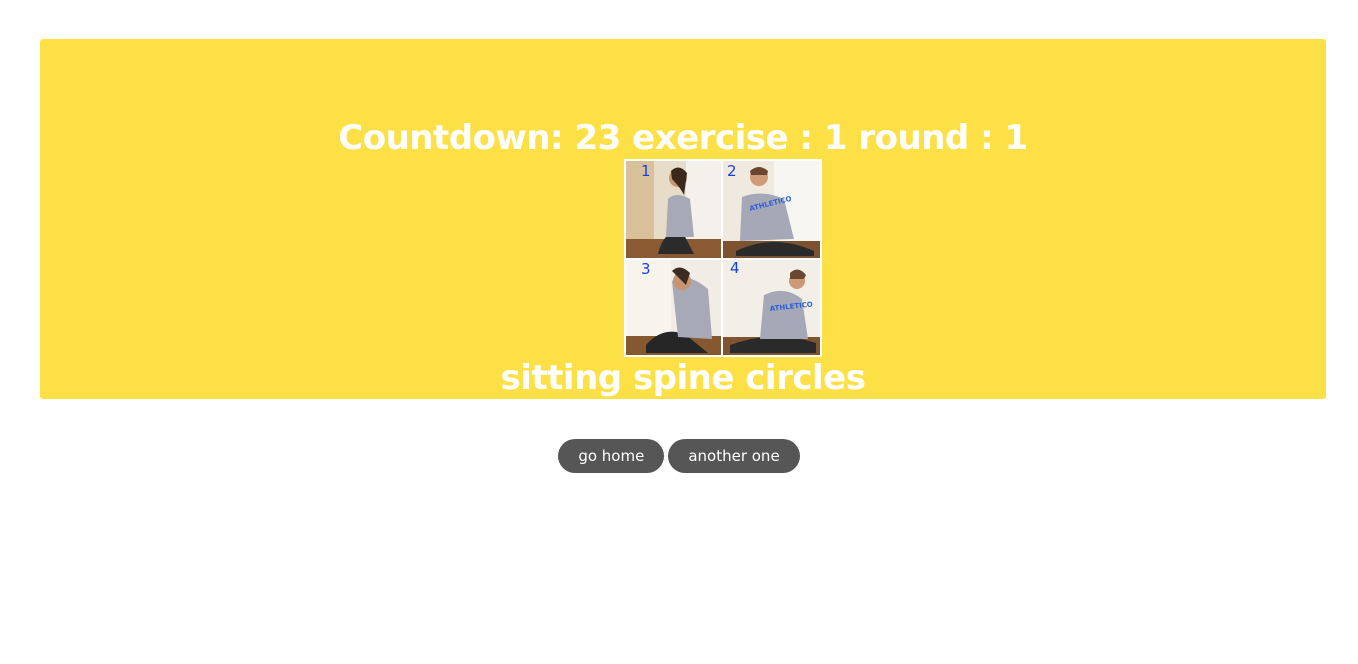  What do you see at coordinates (771, 209) in the screenshot?
I see `image-panel-2: ATHLETICO 2` at bounding box center [771, 209].